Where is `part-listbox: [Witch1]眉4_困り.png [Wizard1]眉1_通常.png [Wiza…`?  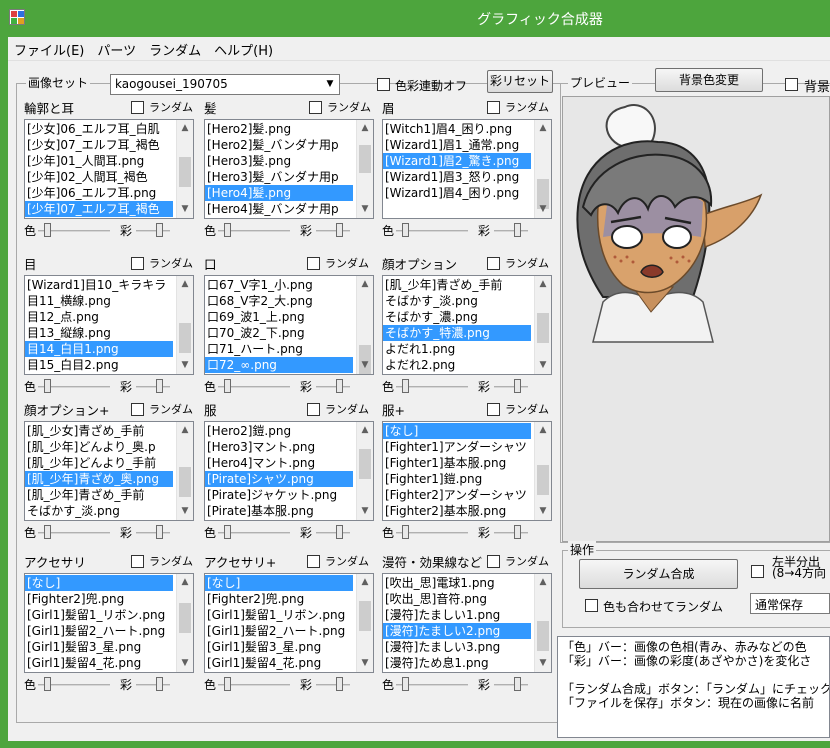 part-listbox: [Witch1]眉4_困り.png [Wizard1]眉1_通常.png [Wiza… is located at coordinates (467, 169).